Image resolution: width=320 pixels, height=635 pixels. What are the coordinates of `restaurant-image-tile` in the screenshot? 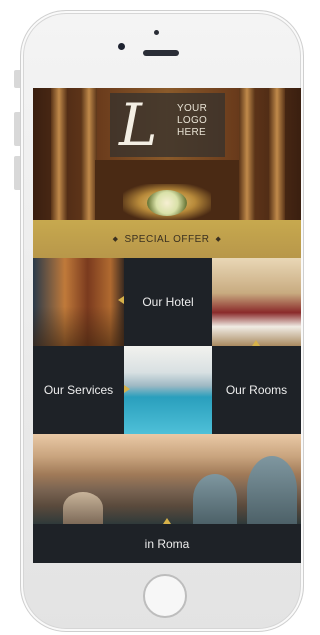 It's located at (78, 302).